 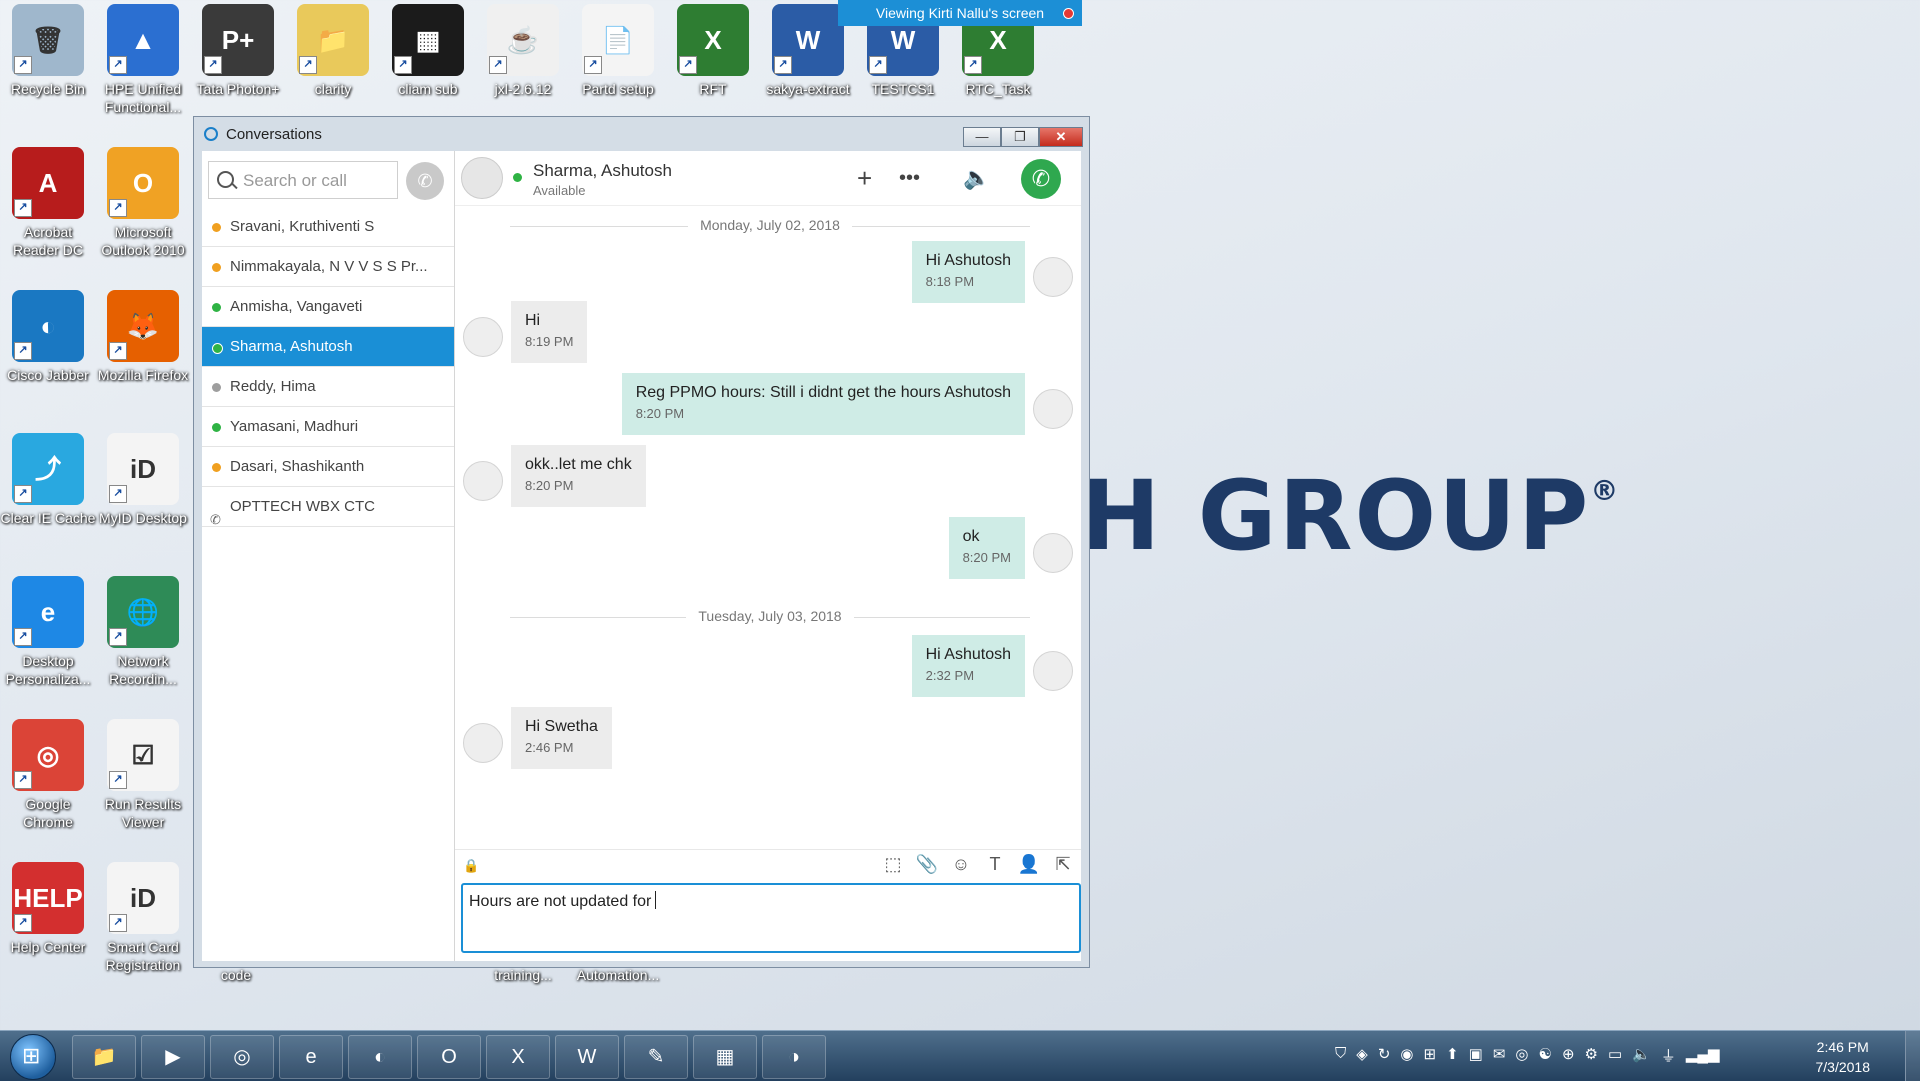 What do you see at coordinates (549, 332) in the screenshot?
I see `message-bubble: Hi 8:19 PM` at bounding box center [549, 332].